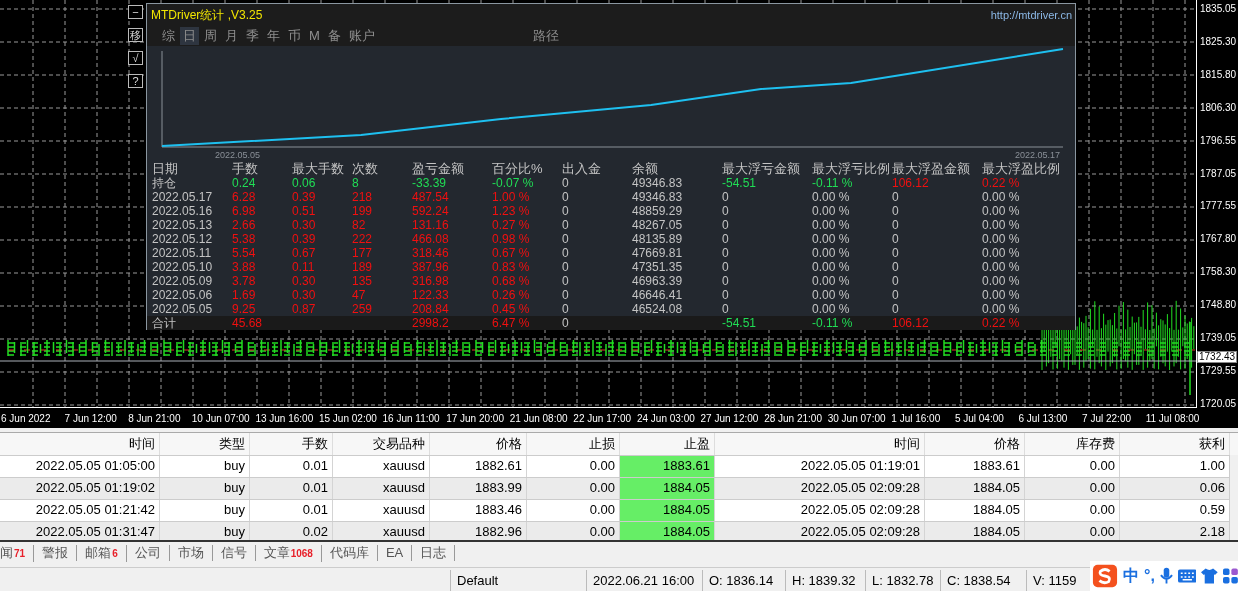  I want to click on table-cell-text: -54.51, so click(740, 323).